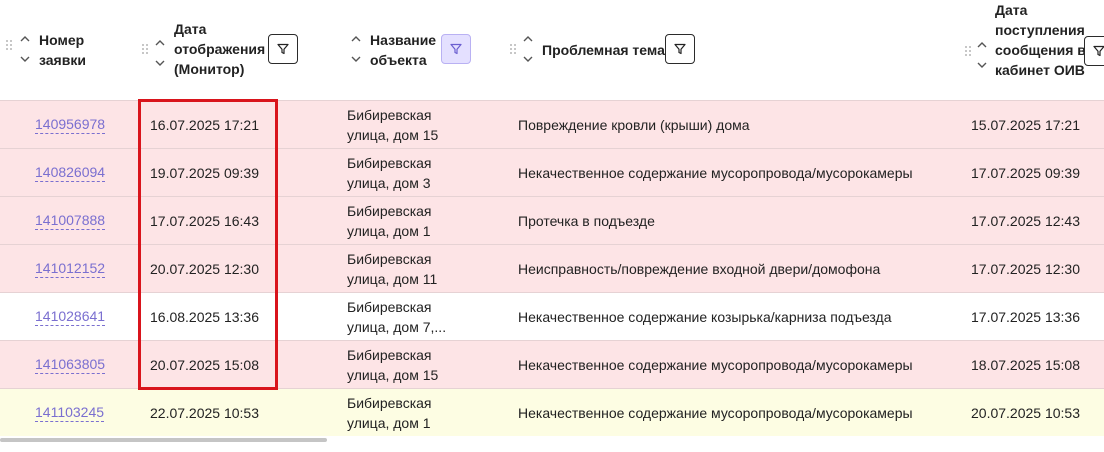  Describe the element at coordinates (220, 49) in the screenshot. I see `column-header-label: Дата отображения (Монитор)` at that location.